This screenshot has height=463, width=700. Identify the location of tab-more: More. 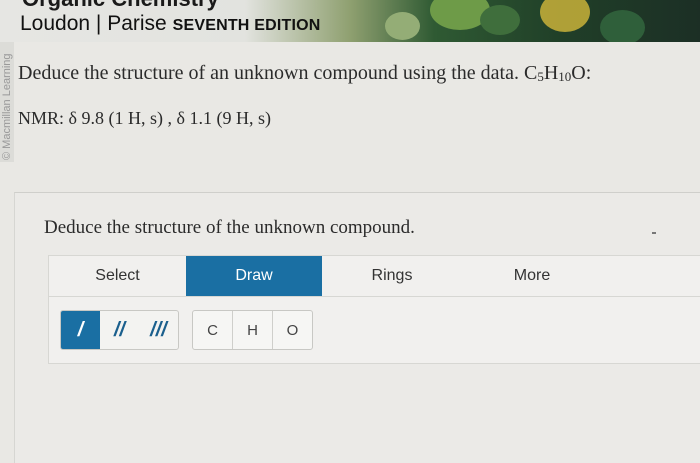
(532, 276).